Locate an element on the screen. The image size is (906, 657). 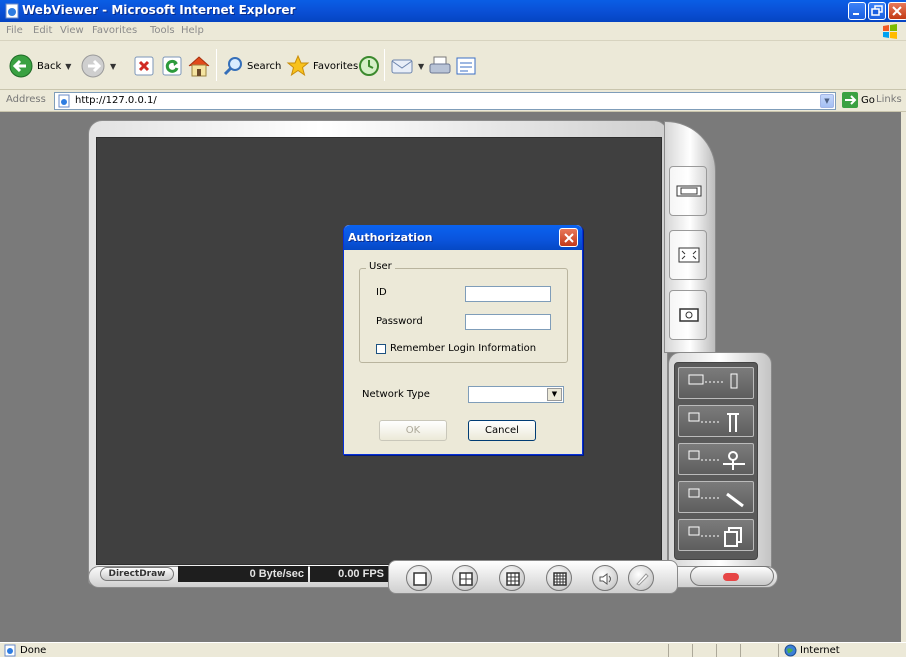
layout-settings-button is located at coordinates (716, 535).